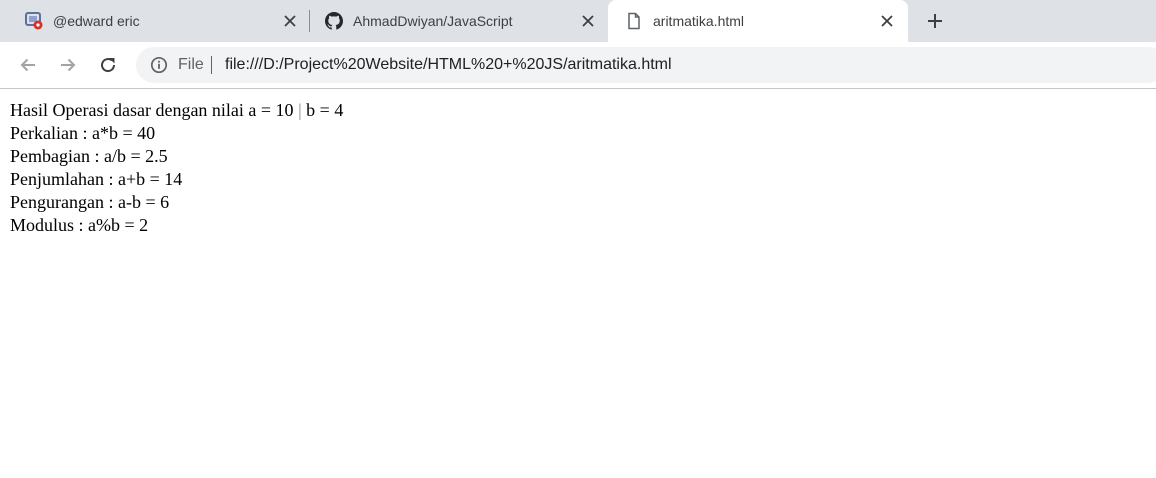  Describe the element at coordinates (159, 65) in the screenshot. I see `info-icon` at that location.